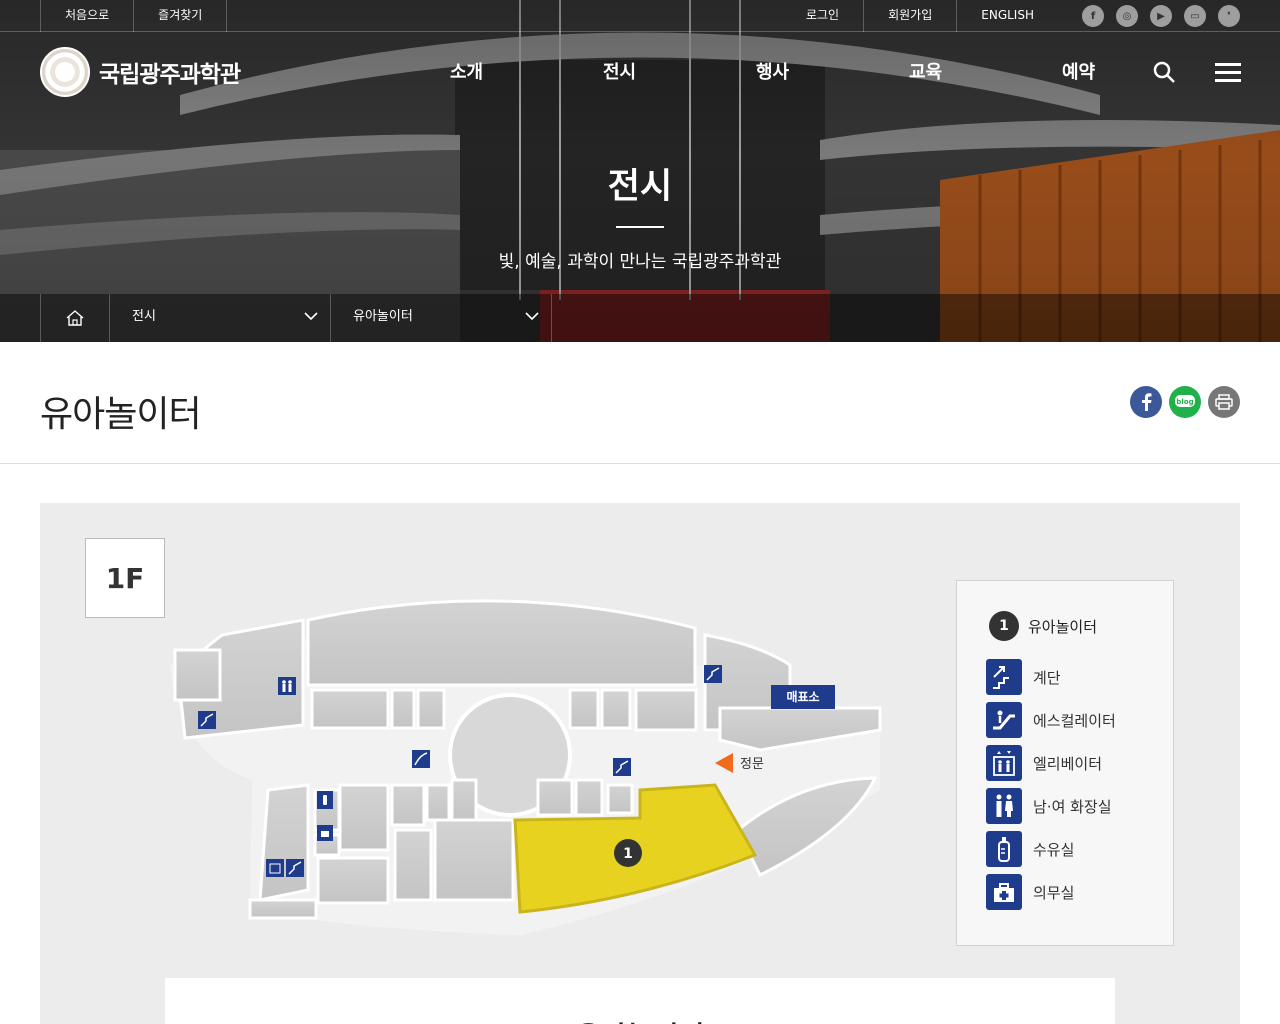  I want to click on youtube-icon: ▶, so click(1161, 16).